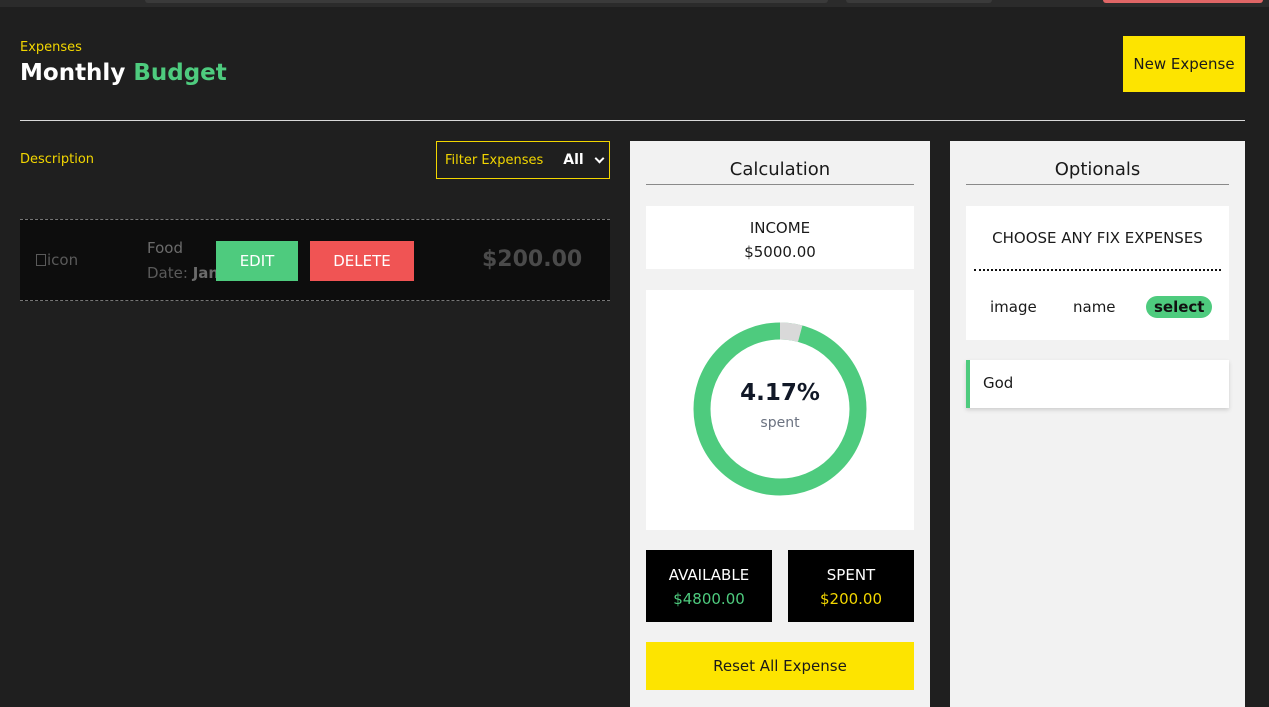  Describe the element at coordinates (599, 158) in the screenshot. I see `chevron-down-icon` at that location.